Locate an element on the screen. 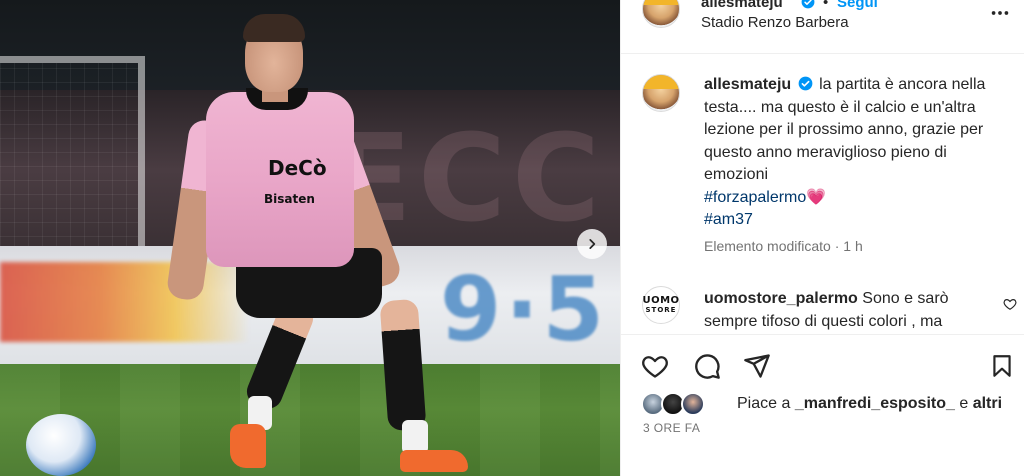 The image size is (1024, 476). likes-text: Piace a _manfredi_esposito_ e altri is located at coordinates (869, 404).